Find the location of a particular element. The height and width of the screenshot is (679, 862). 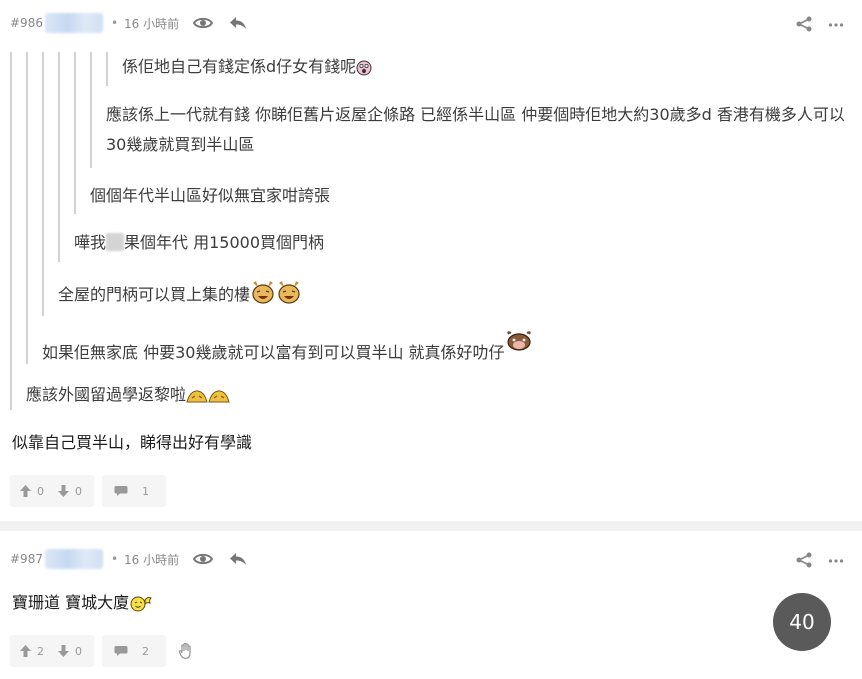

post-actions: 0 0 1 is located at coordinates (88, 491).